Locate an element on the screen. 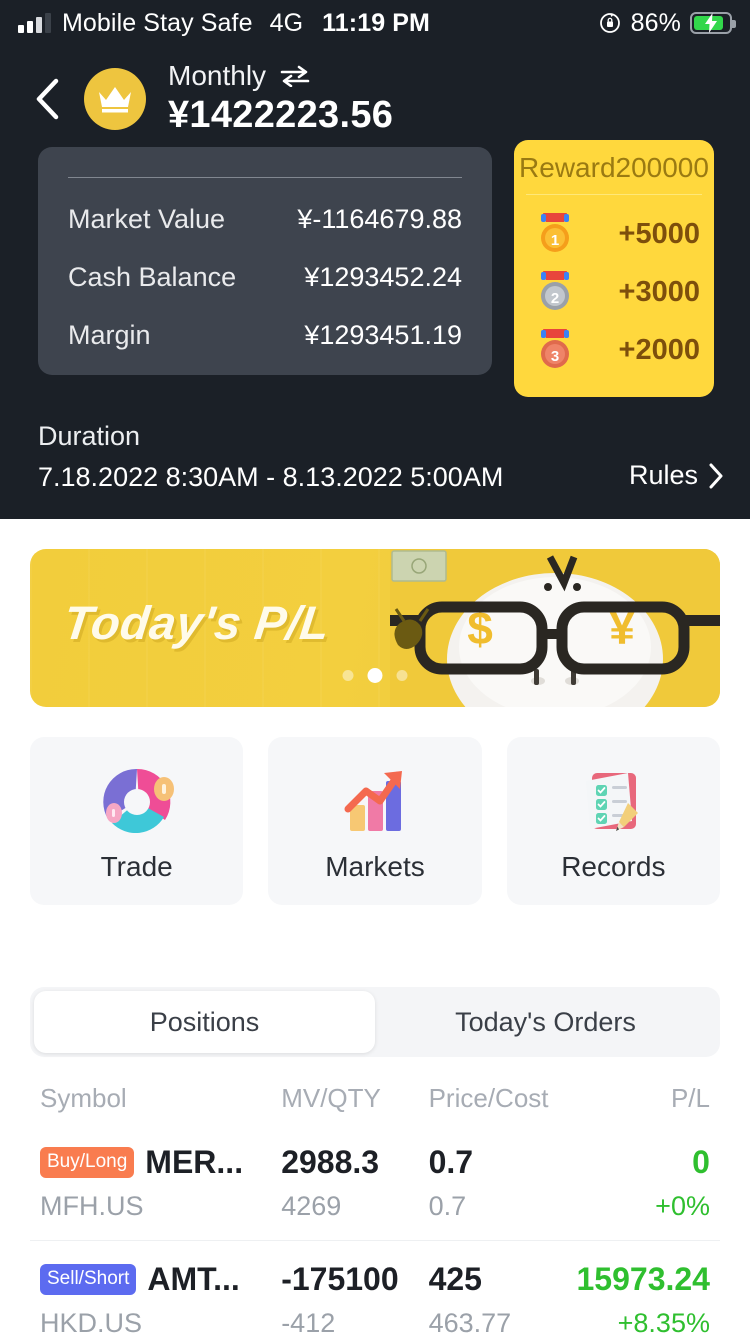  carousel-dots is located at coordinates (375, 675).